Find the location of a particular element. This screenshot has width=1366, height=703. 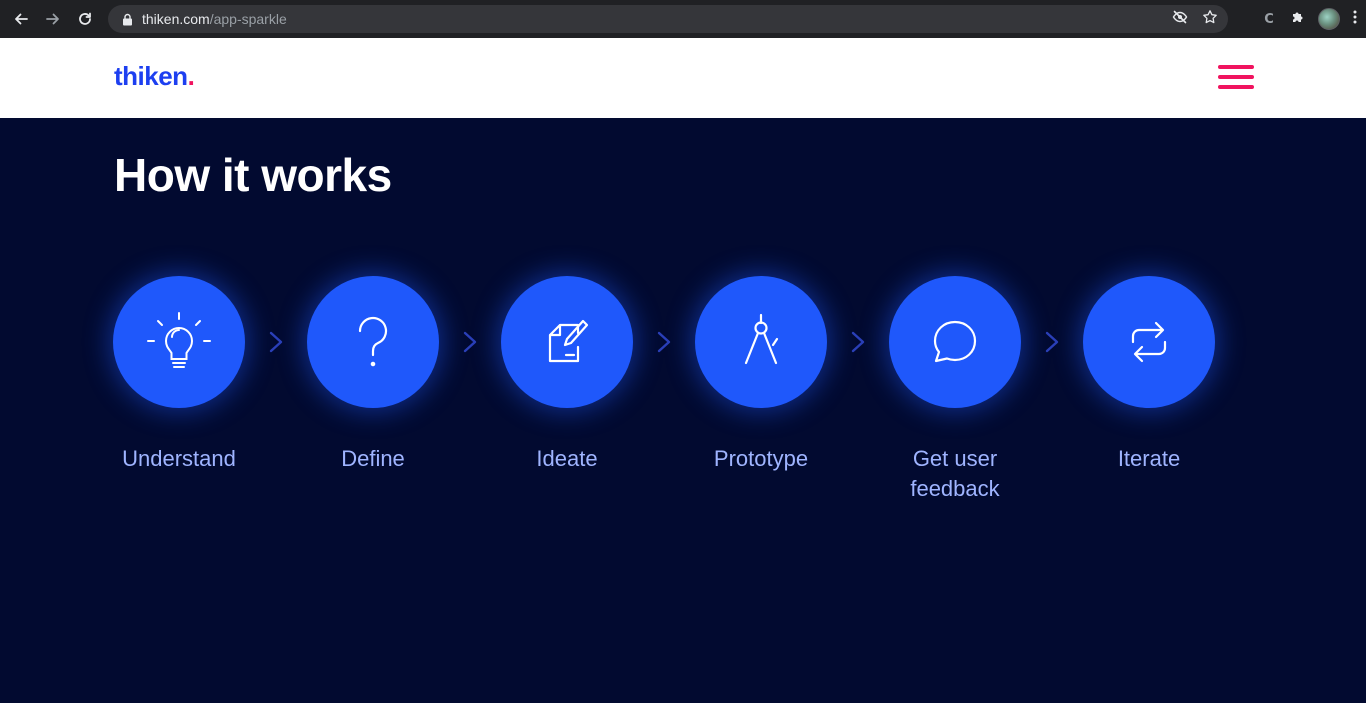

logo-text: thiken is located at coordinates (151, 76).